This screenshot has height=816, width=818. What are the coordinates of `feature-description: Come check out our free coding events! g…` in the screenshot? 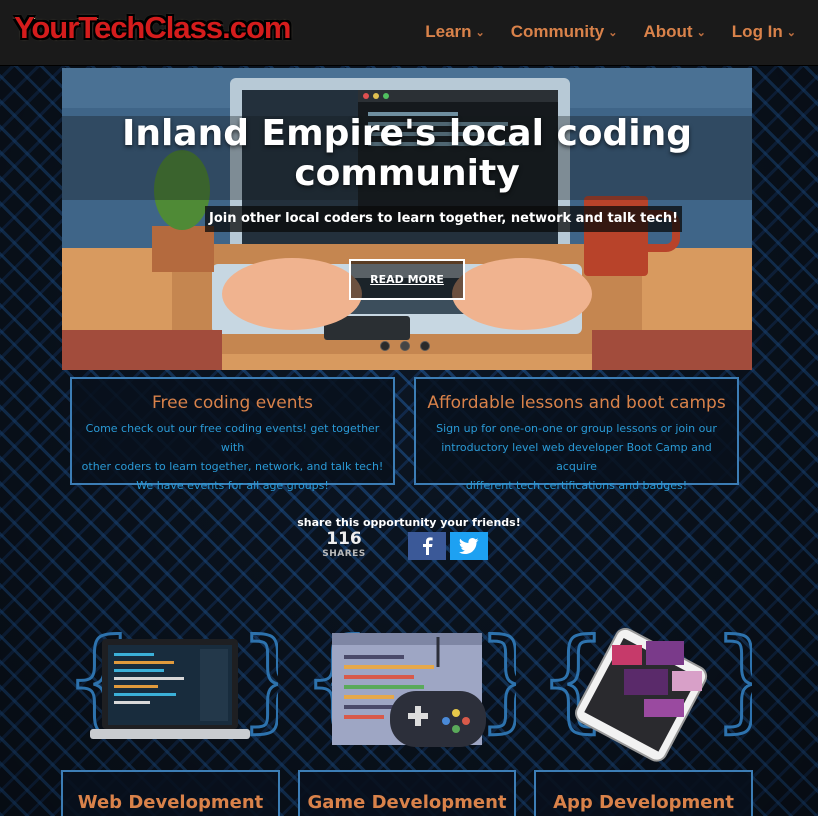 It's located at (232, 457).